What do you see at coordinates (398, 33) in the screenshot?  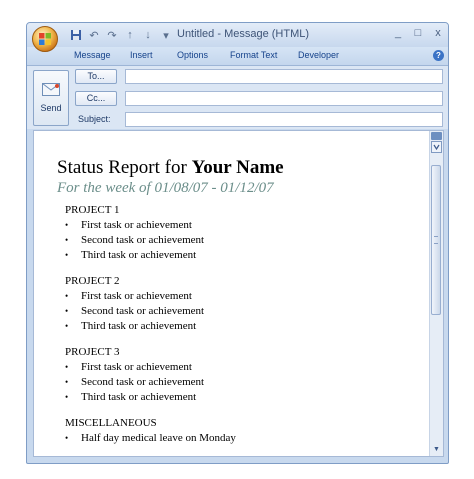 I see `minimize-button: _` at bounding box center [398, 33].